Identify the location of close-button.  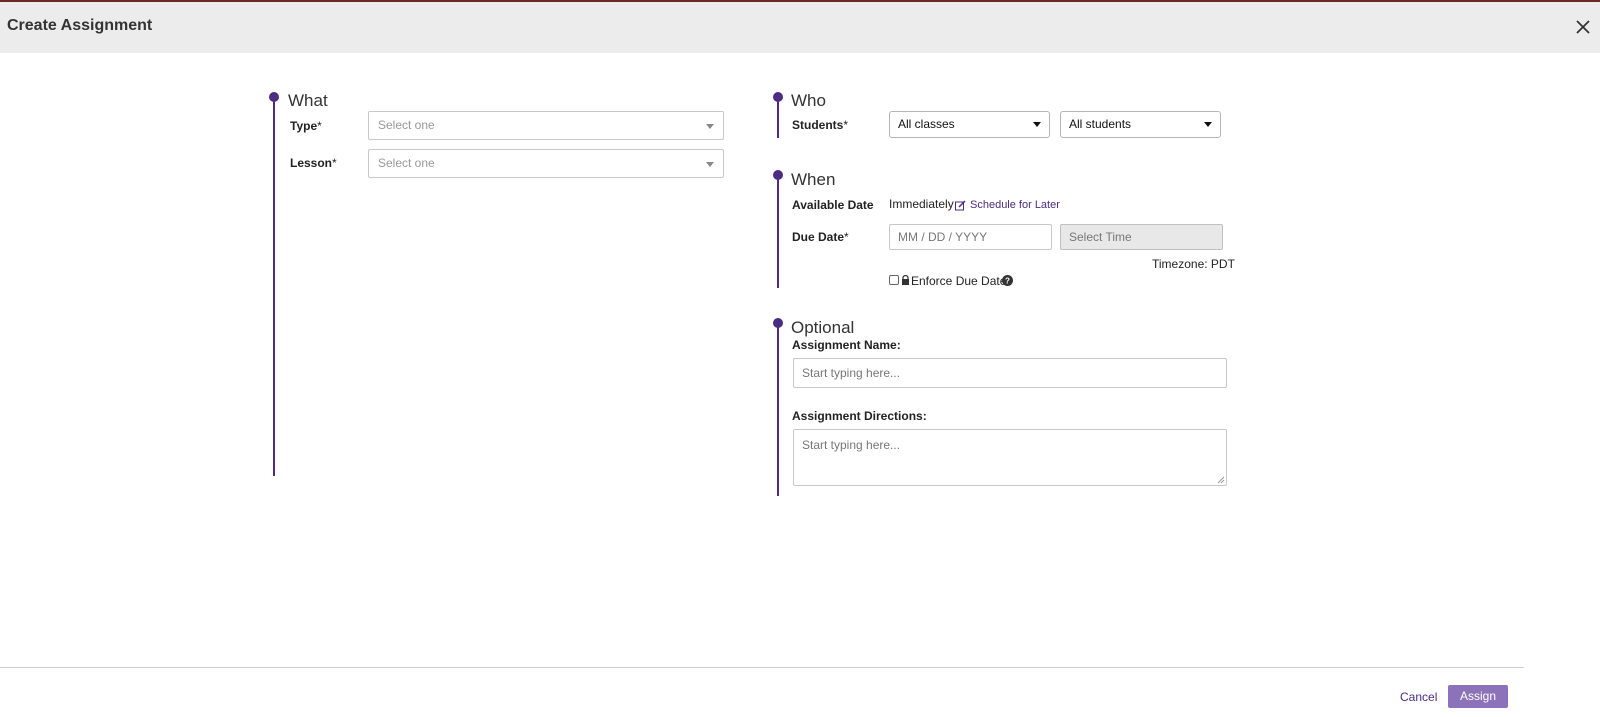
(1583, 27).